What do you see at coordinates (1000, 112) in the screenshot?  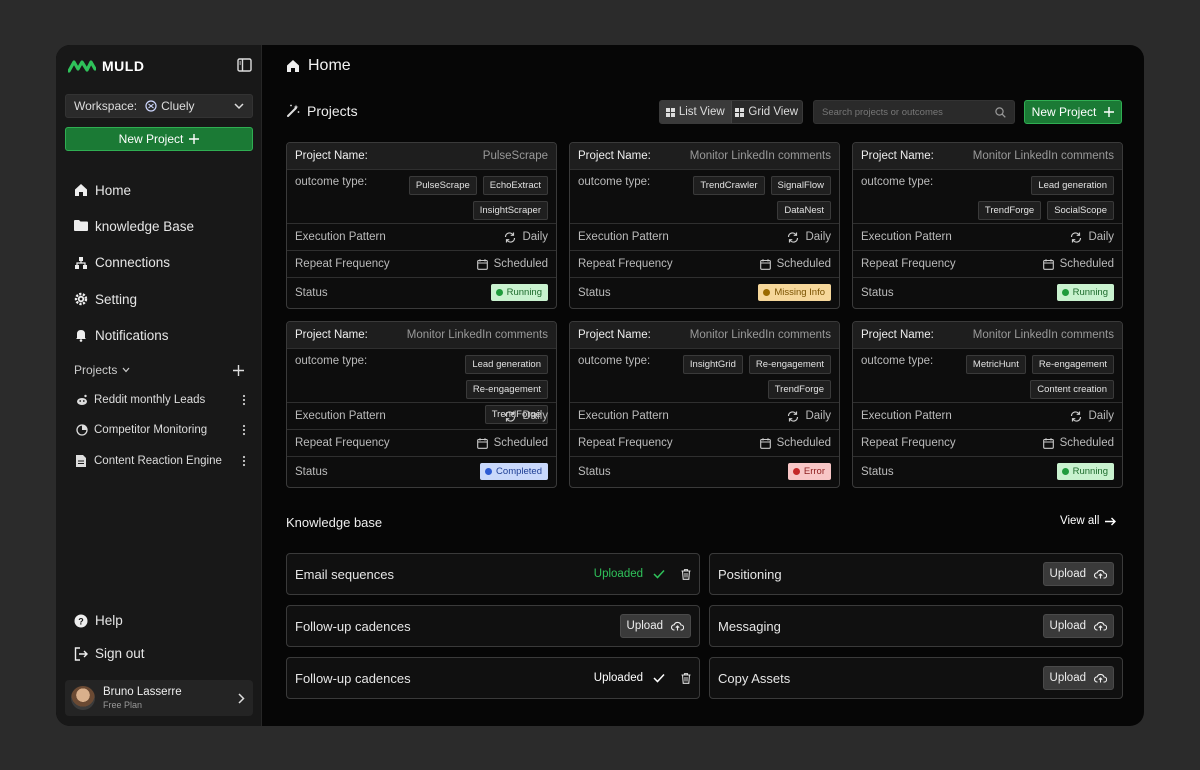 I see `search-icon` at bounding box center [1000, 112].